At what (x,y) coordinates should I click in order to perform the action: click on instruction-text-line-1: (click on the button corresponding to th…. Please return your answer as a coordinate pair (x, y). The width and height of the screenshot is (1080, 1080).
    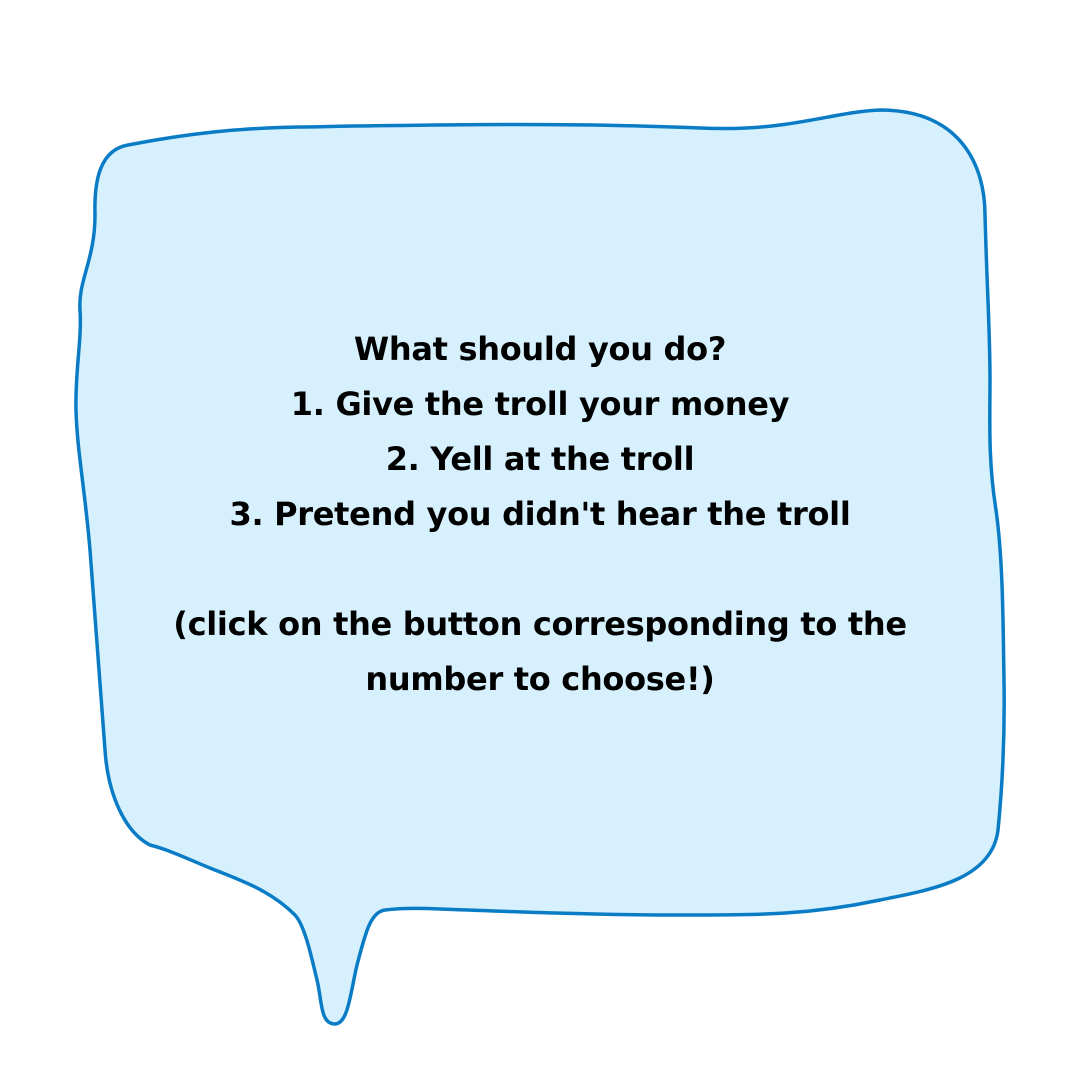
    Looking at the image, I should click on (540, 624).